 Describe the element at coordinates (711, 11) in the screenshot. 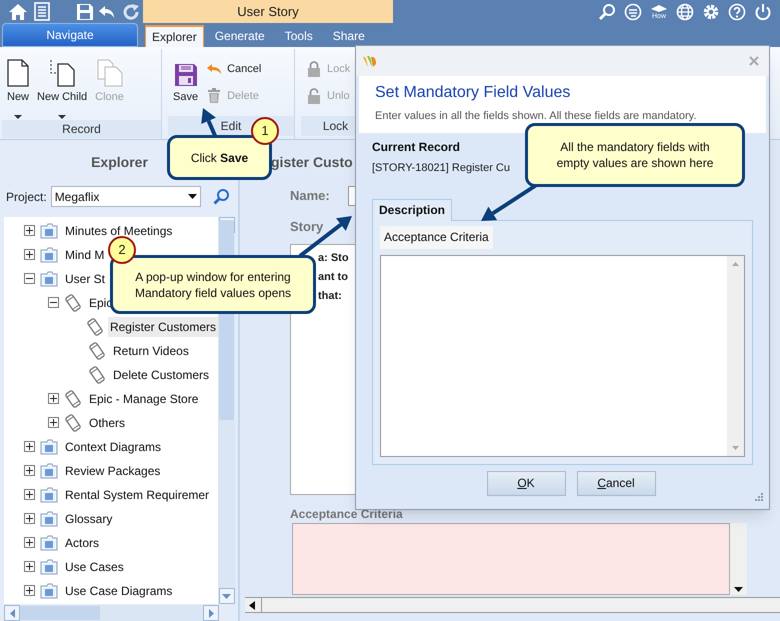

I see `settings-icon` at that location.